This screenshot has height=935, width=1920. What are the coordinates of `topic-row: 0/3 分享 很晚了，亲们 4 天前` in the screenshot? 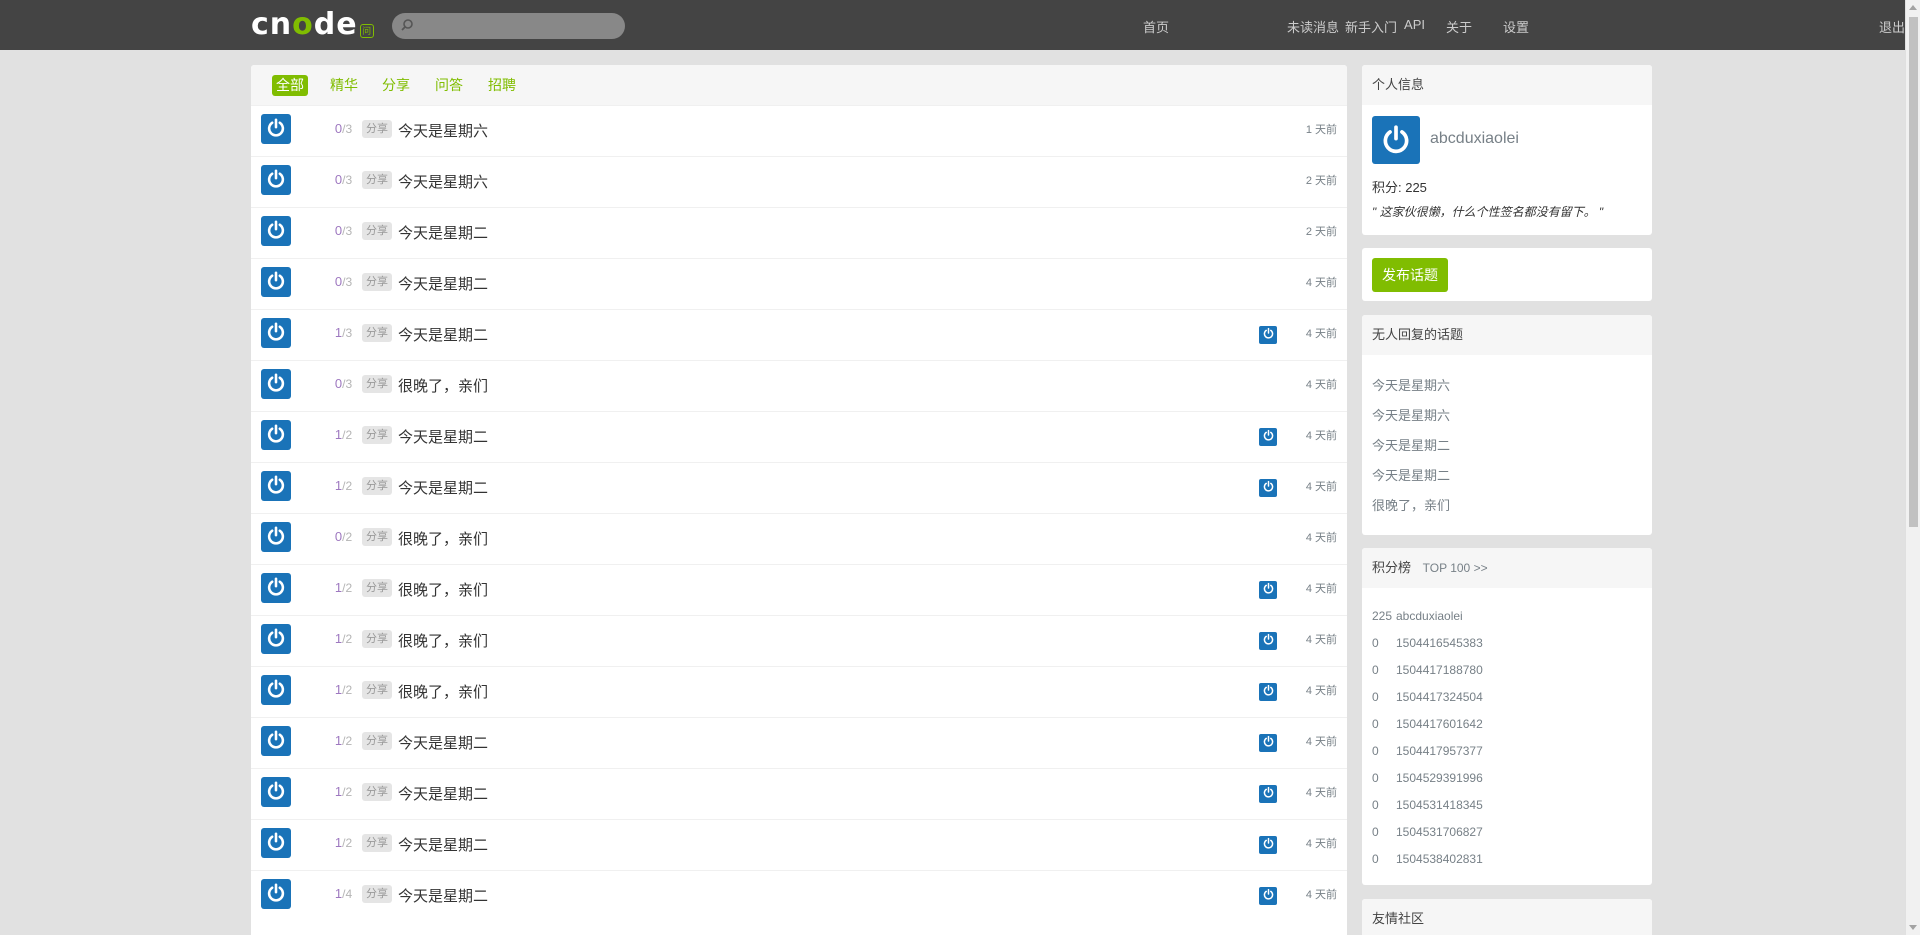 It's located at (799, 385).